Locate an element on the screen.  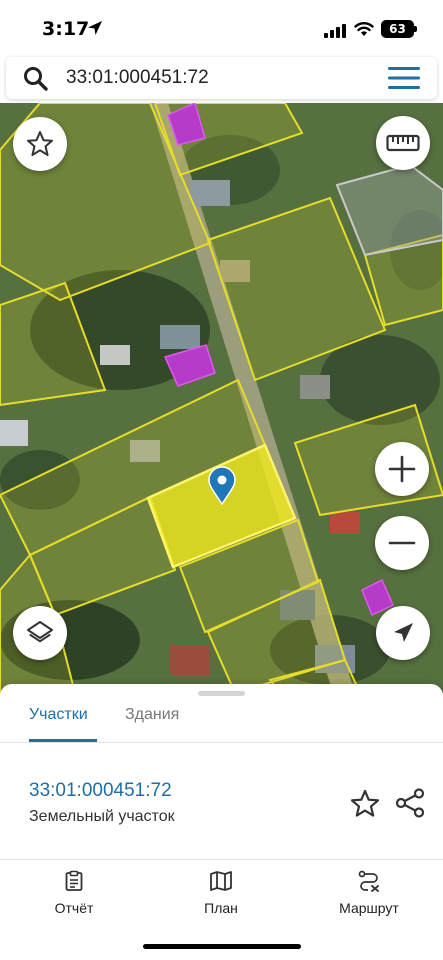
minus-icon is located at coordinates (402, 543).